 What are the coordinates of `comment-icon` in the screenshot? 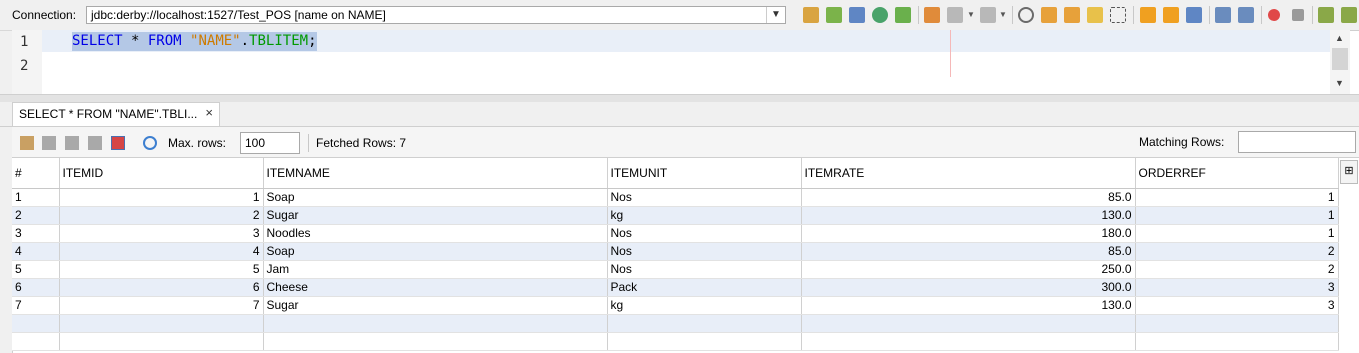 It's located at (1326, 15).